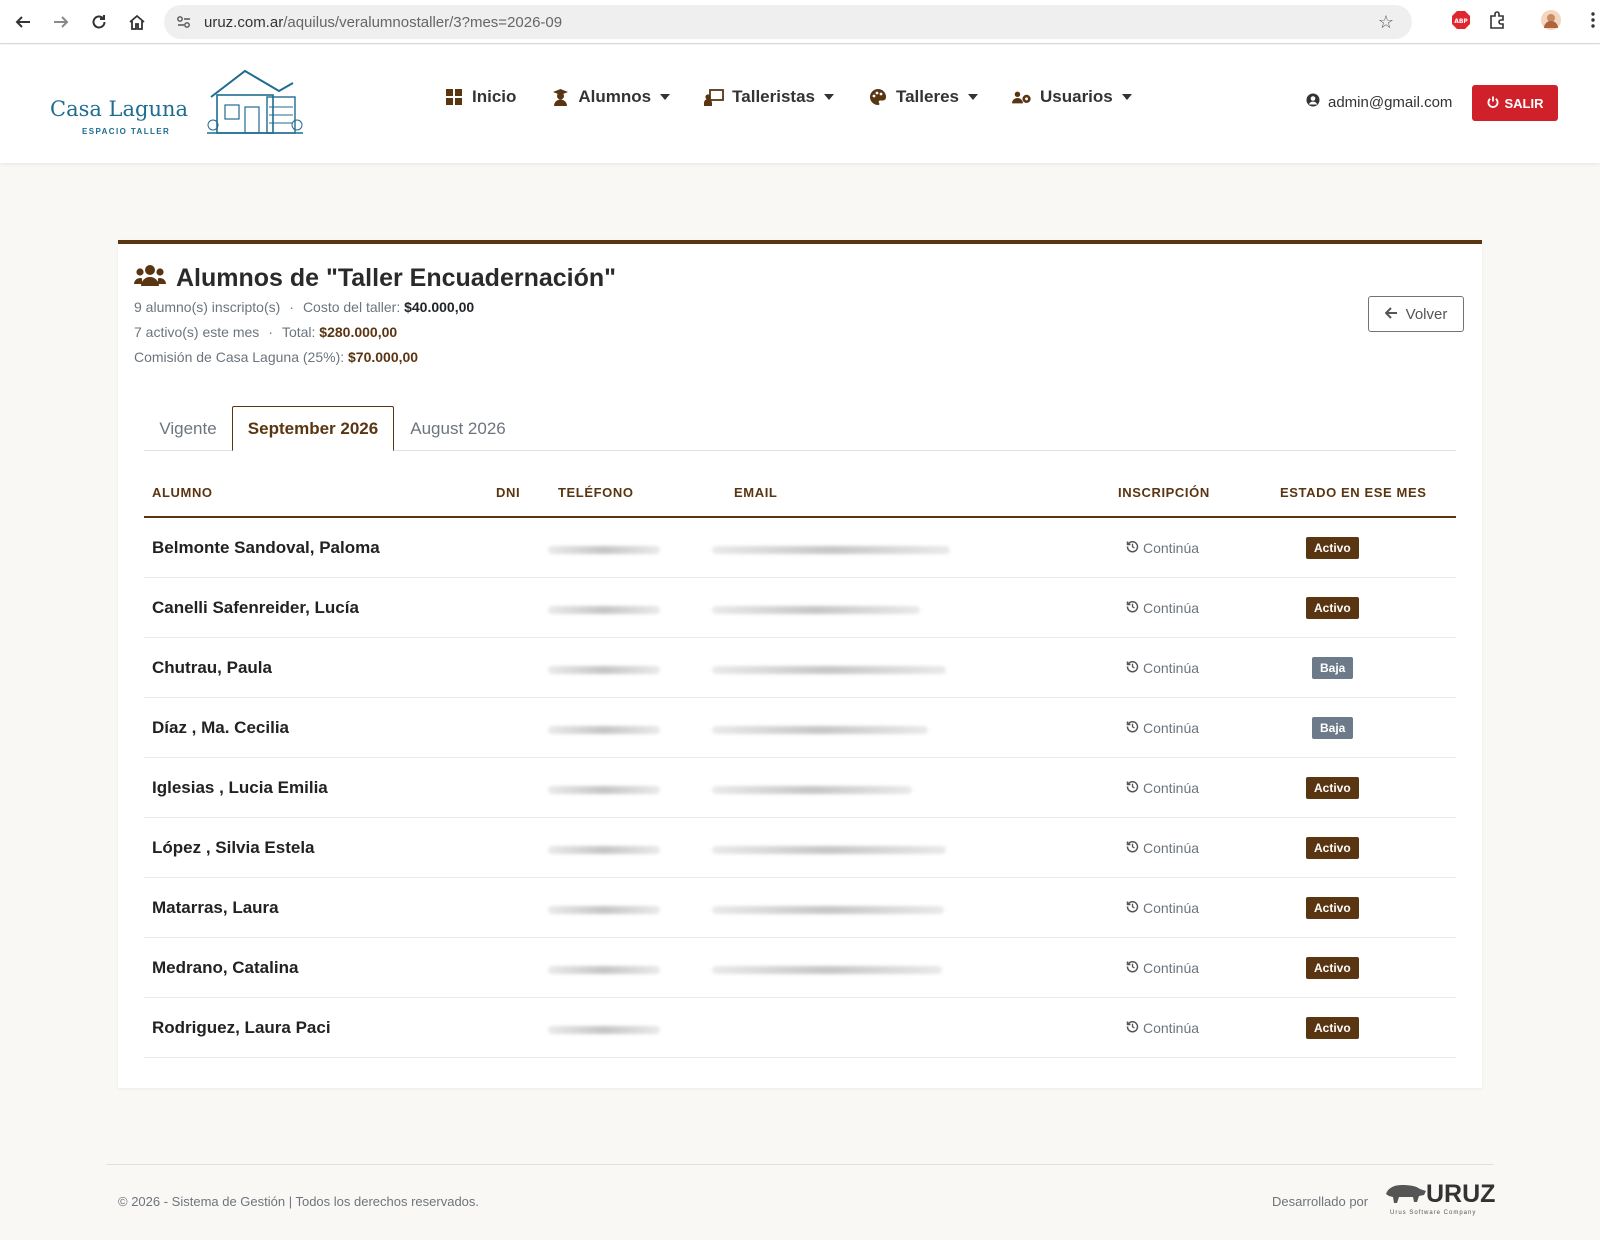  Describe the element at coordinates (800, 428) in the screenshot. I see `month-tabs: Vigente September 2026 August 2026` at that location.